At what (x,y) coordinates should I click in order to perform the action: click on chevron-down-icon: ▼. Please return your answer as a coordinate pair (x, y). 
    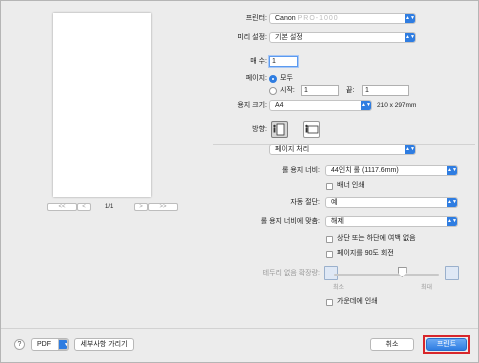
    Looking at the image, I should click on (63, 344).